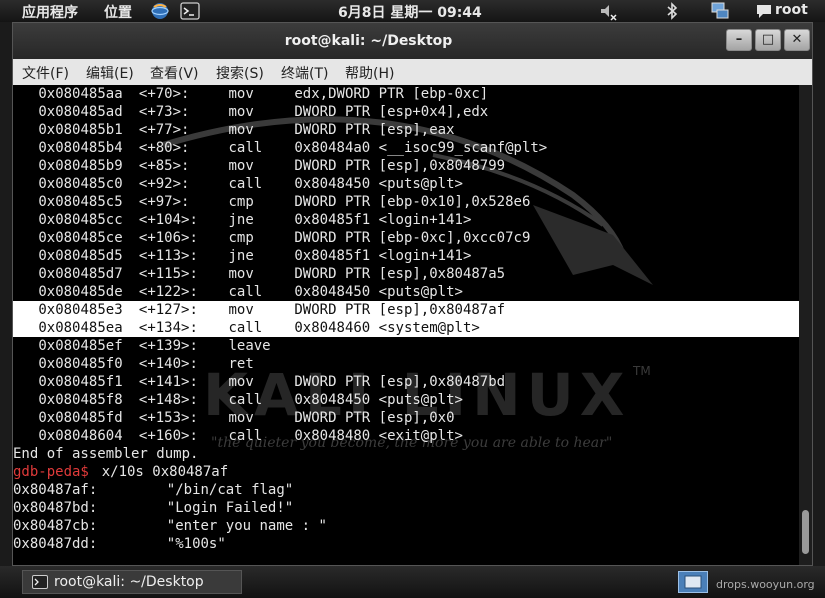  Describe the element at coordinates (164, 94) in the screenshot. I see `instr-offset: <+70>:` at that location.